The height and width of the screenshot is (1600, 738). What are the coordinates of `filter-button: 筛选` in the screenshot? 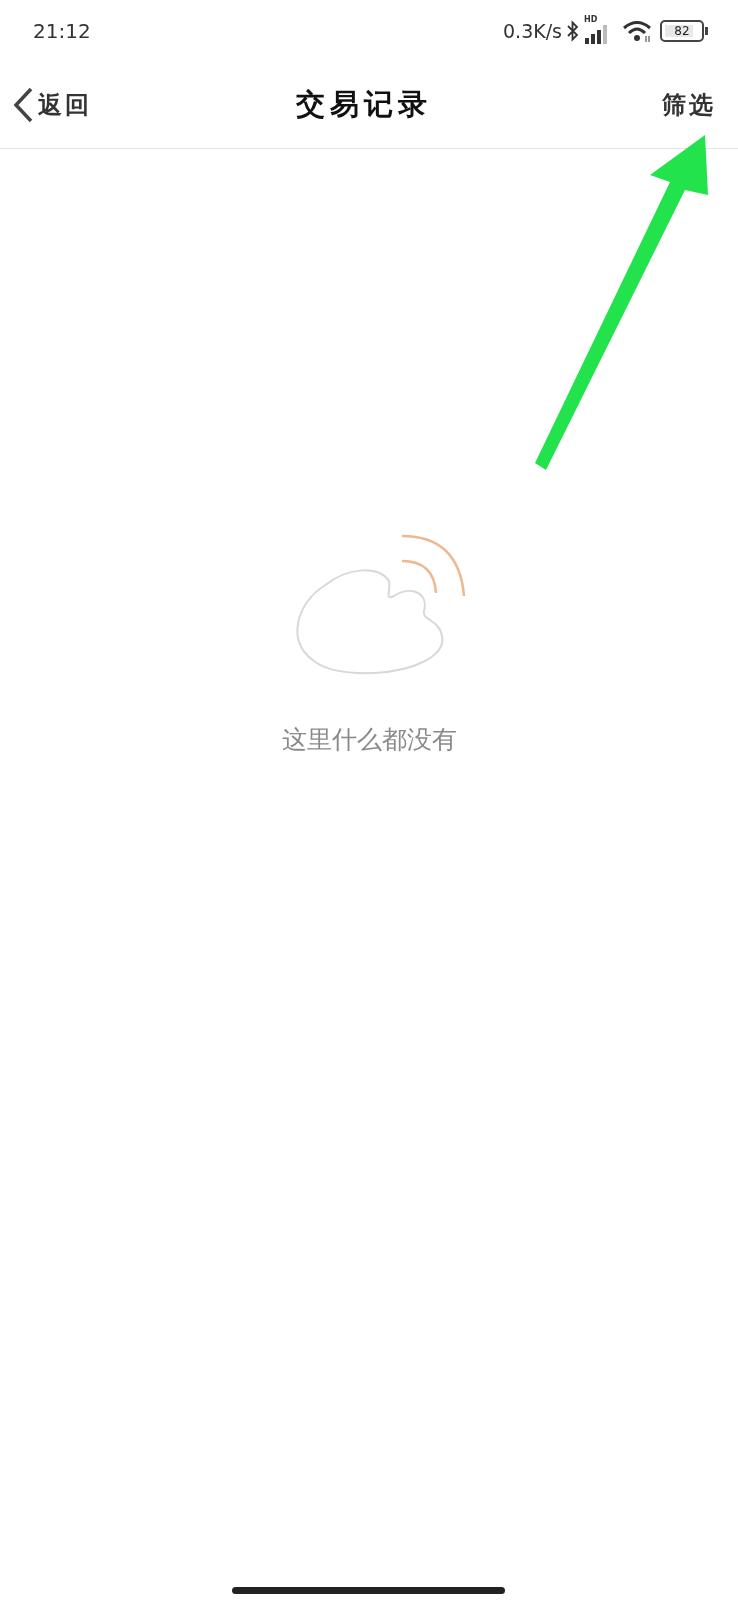 It's located at (689, 105).